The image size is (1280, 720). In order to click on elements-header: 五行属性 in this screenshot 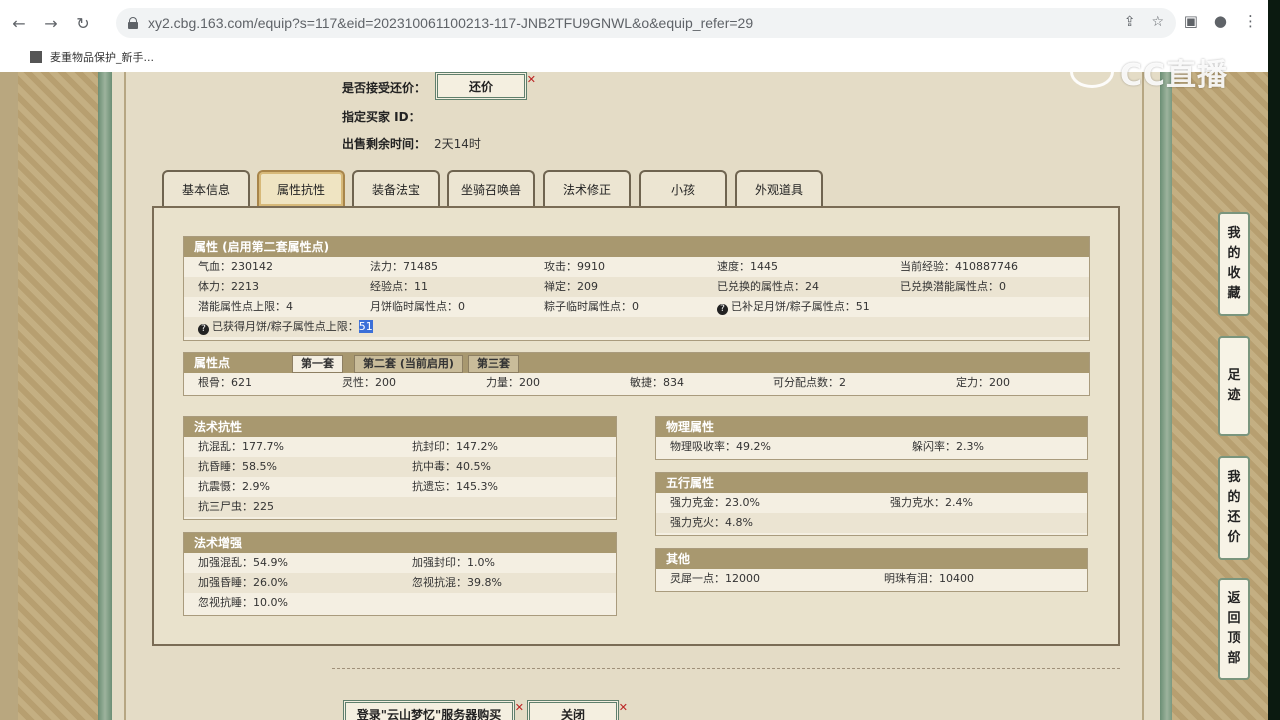, I will do `click(871, 483)`.